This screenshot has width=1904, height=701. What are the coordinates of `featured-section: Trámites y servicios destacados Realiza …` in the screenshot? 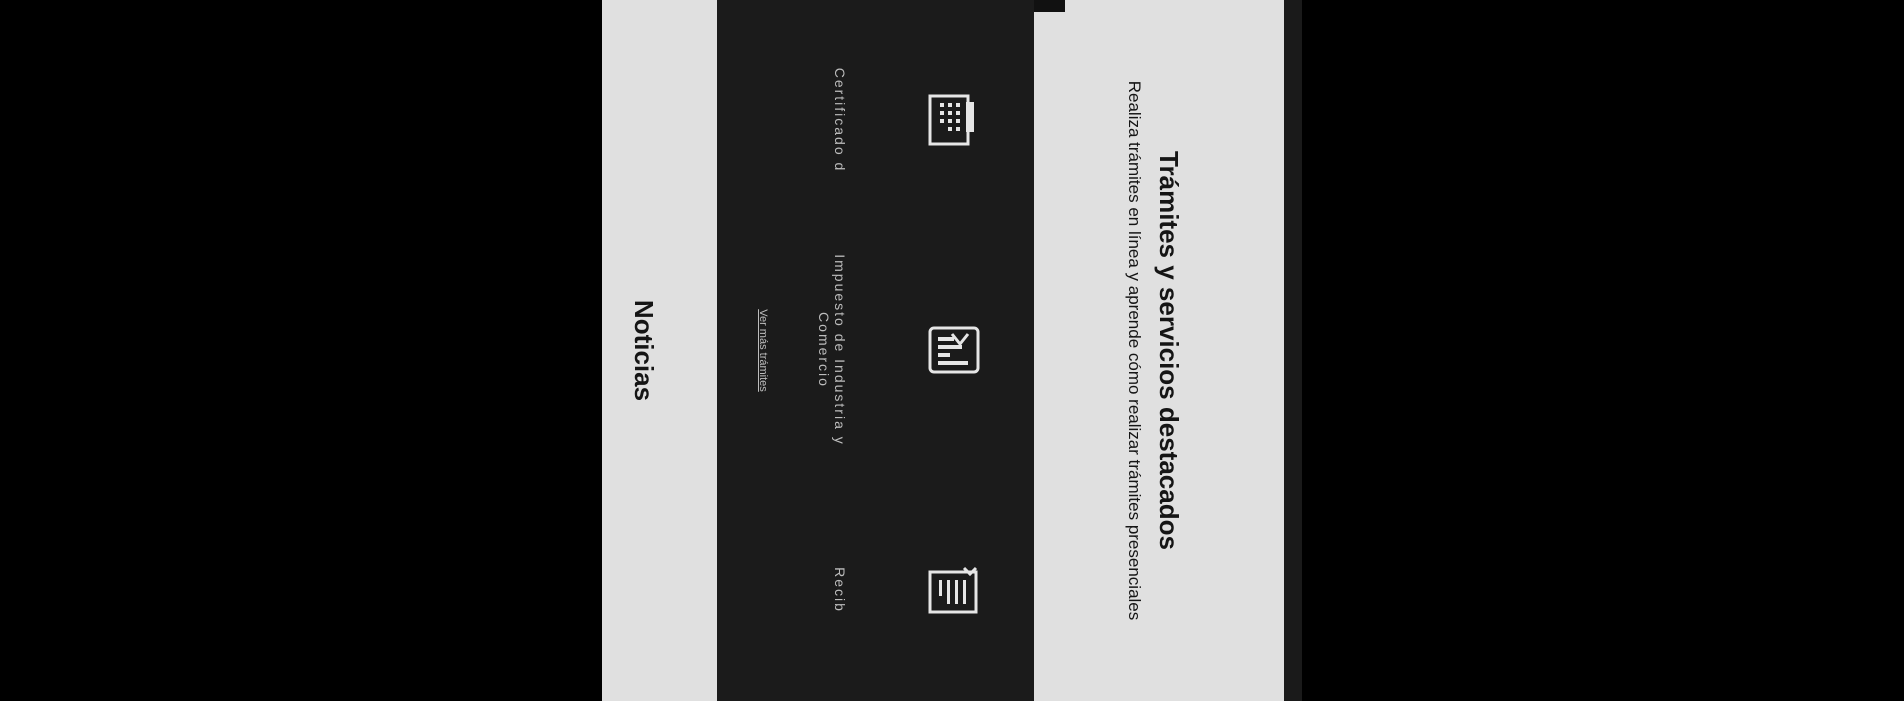 It's located at (1159, 350).